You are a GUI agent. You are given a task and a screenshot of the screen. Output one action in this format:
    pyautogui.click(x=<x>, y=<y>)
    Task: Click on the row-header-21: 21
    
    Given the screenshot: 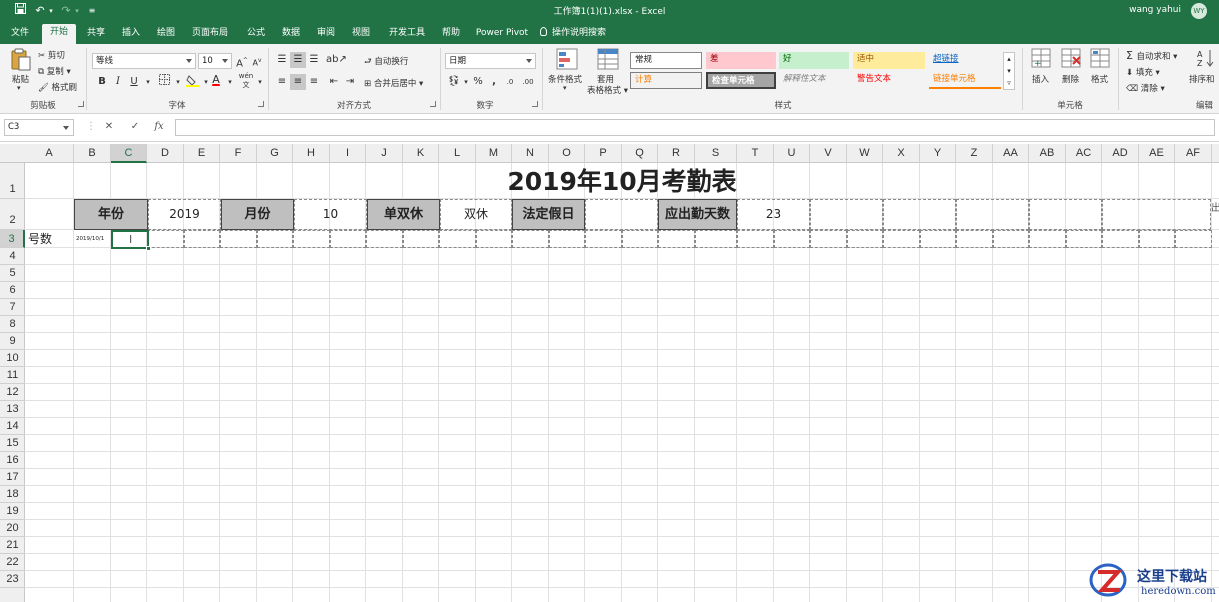 What is the action you would take?
    pyautogui.click(x=12, y=545)
    